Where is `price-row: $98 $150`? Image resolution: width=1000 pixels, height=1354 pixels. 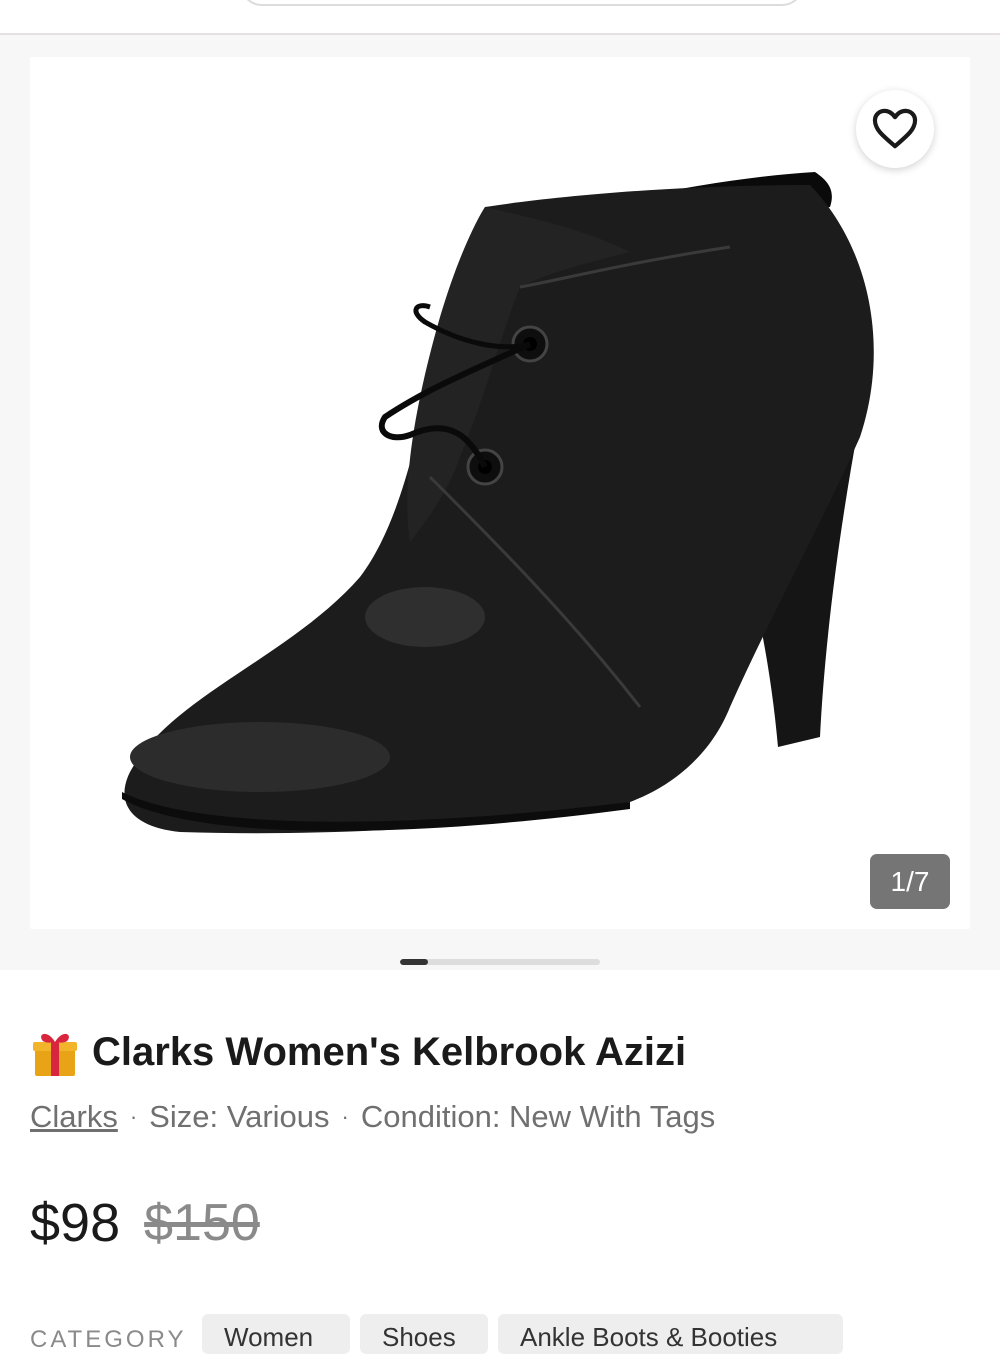
price-row: $98 $150 is located at coordinates (145, 1222).